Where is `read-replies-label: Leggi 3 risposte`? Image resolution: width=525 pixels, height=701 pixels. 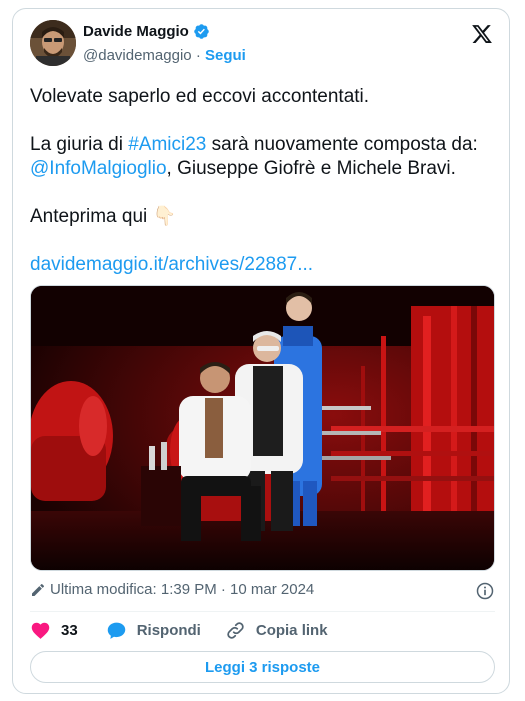
read-replies-label: Leggi 3 risposte is located at coordinates (262, 667).